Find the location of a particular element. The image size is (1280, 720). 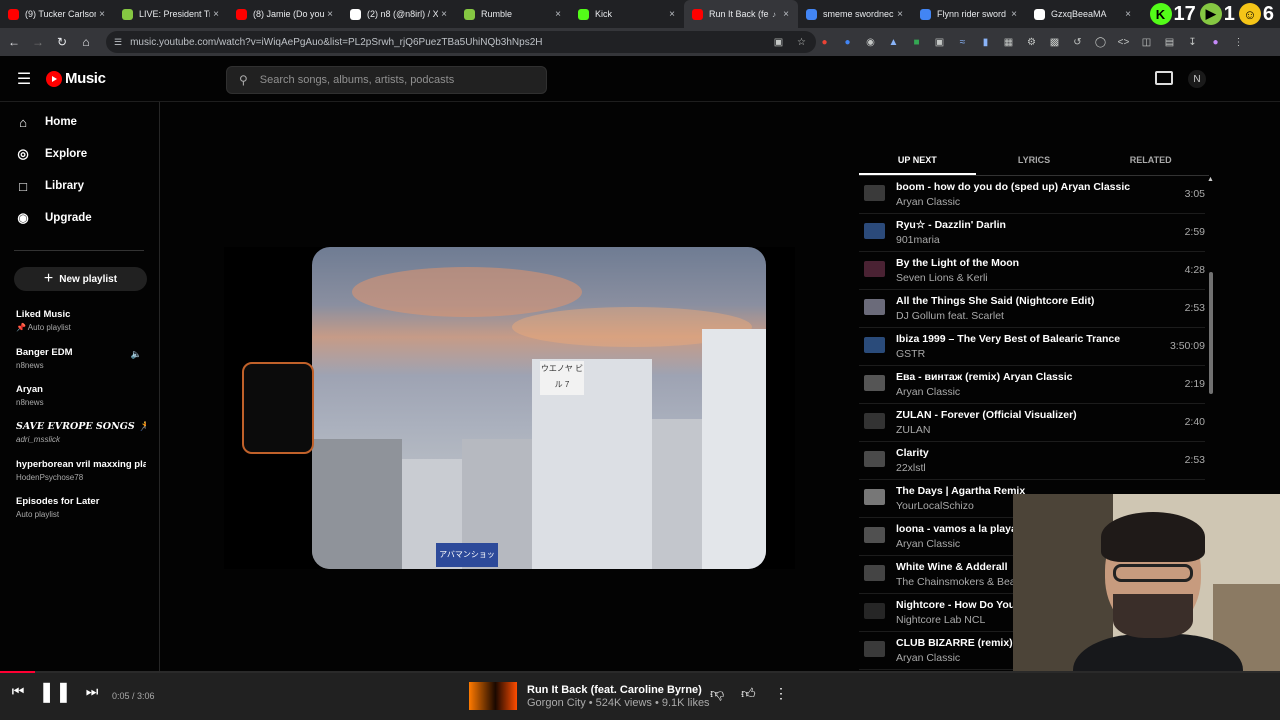

extension-badge: ▶ 1 is located at coordinates (1217, 14).